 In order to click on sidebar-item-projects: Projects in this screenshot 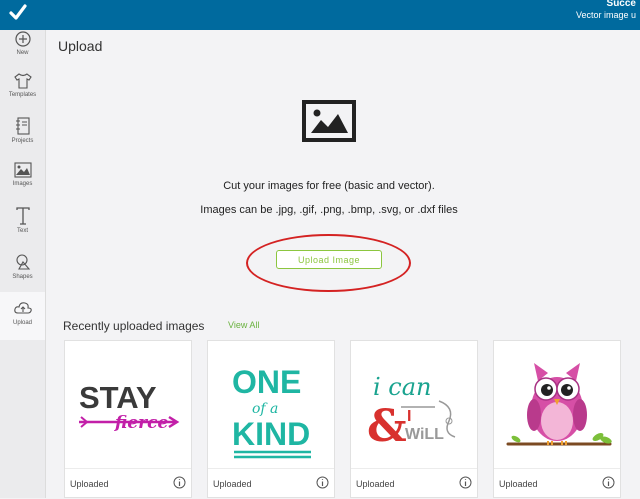, I will do `click(22, 138)`.